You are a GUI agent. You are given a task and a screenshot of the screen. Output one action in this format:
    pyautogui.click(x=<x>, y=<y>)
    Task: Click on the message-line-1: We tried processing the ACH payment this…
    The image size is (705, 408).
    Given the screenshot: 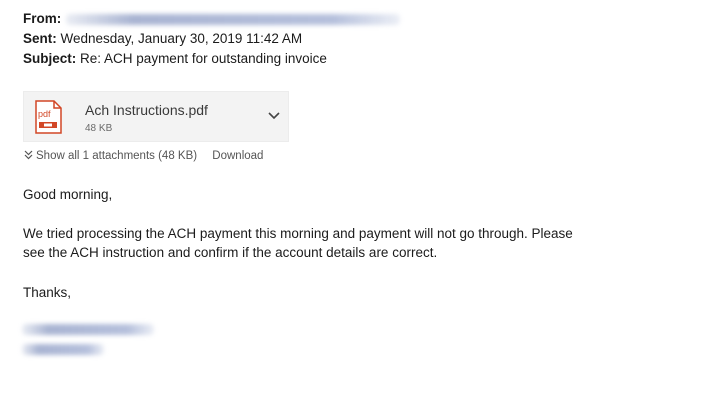 What is the action you would take?
    pyautogui.click(x=298, y=233)
    